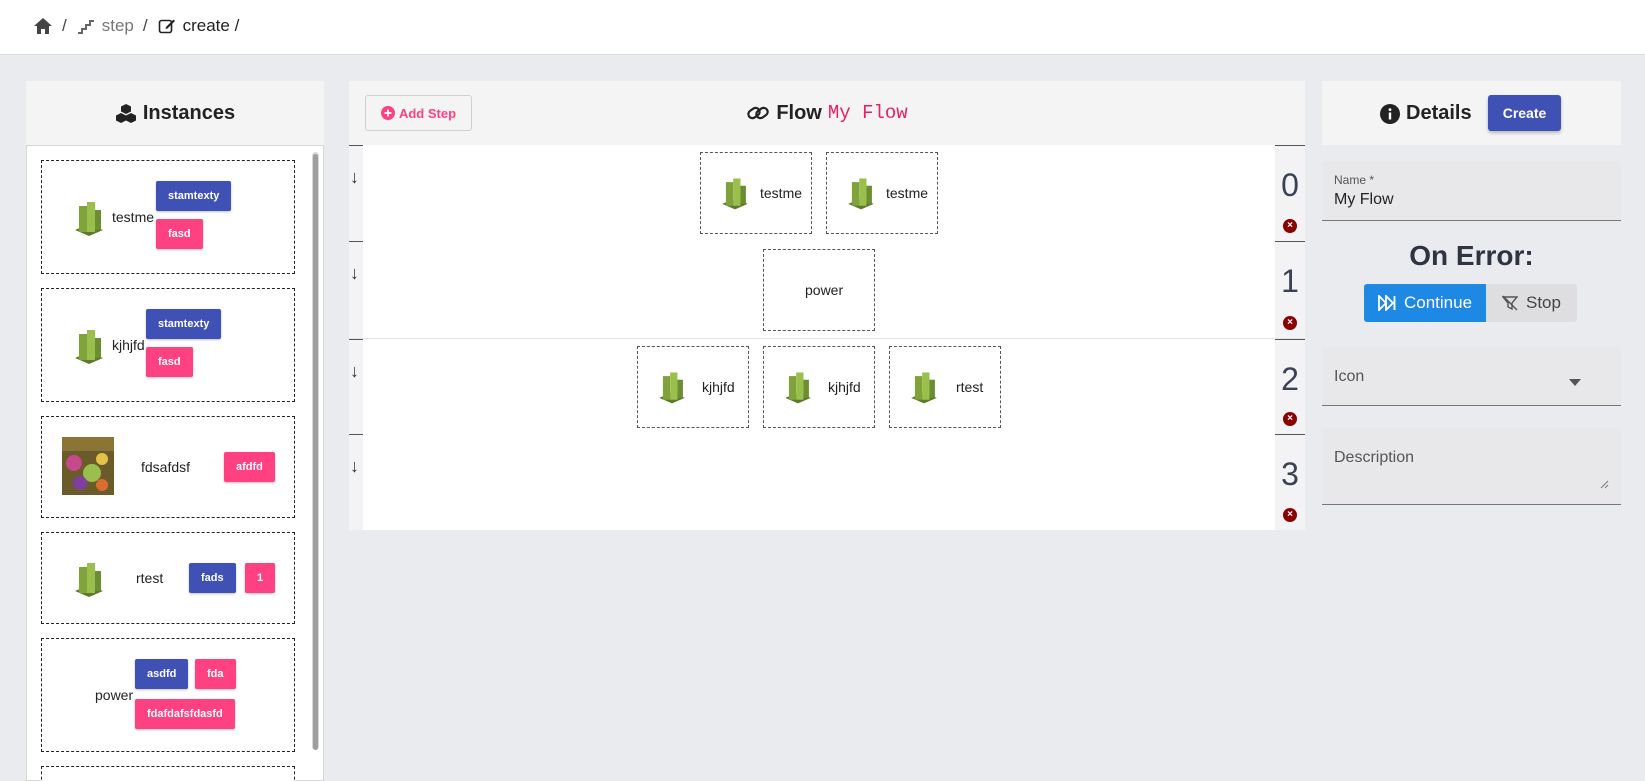  I want to click on name-field-value: My Flow, so click(1364, 200).